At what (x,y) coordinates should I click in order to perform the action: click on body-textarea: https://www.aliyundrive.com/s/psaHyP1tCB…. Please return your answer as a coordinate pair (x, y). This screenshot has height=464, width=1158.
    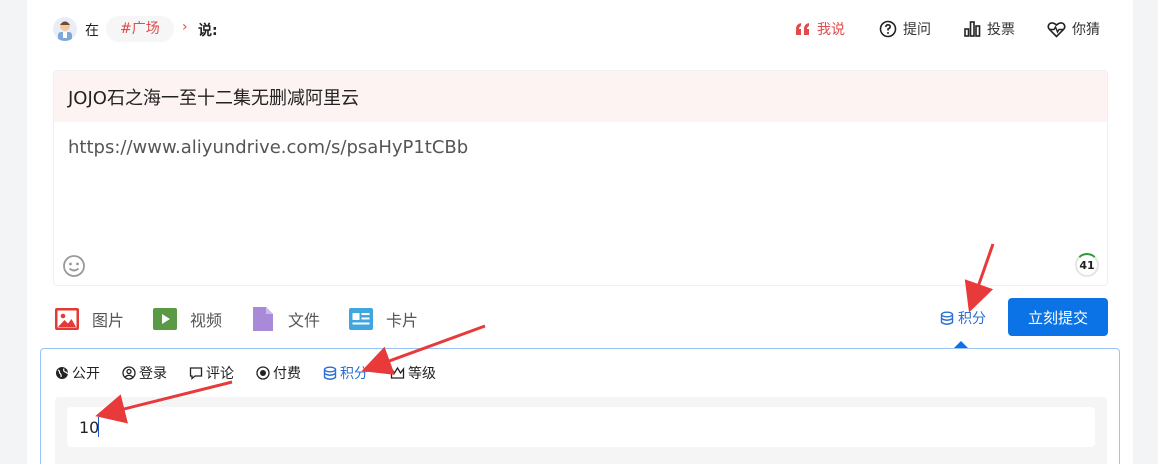
    Looking at the image, I should click on (268, 147).